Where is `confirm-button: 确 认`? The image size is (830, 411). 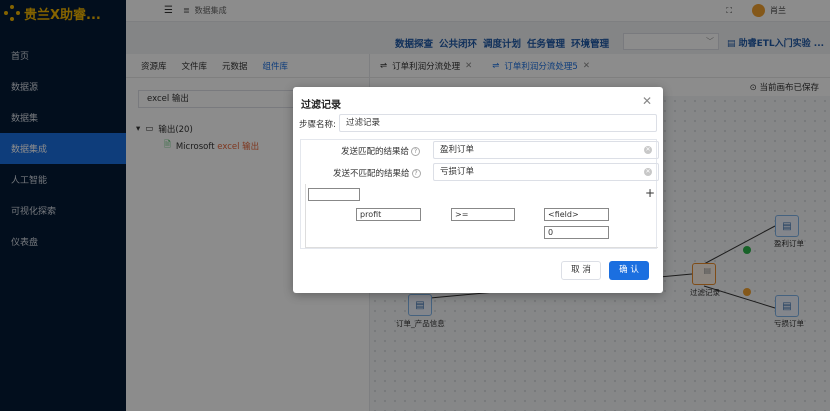
confirm-button: 确 认 is located at coordinates (629, 270).